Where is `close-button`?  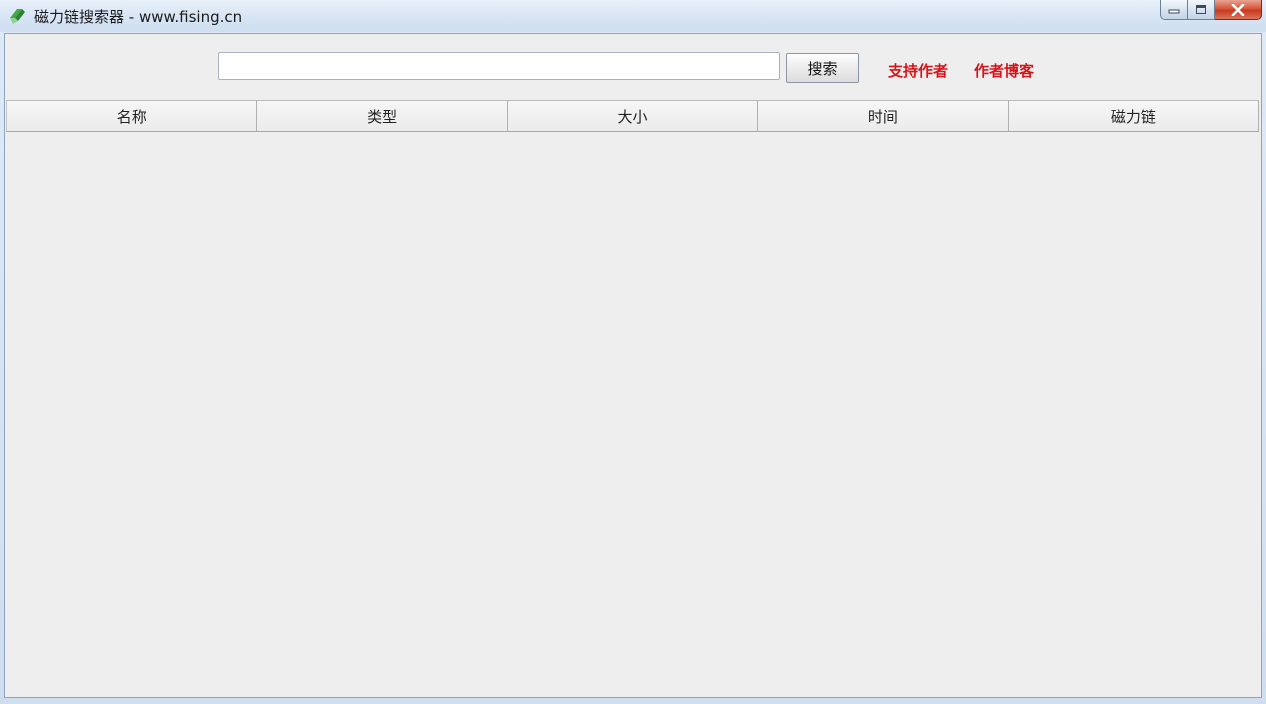
close-button is located at coordinates (1238, 10).